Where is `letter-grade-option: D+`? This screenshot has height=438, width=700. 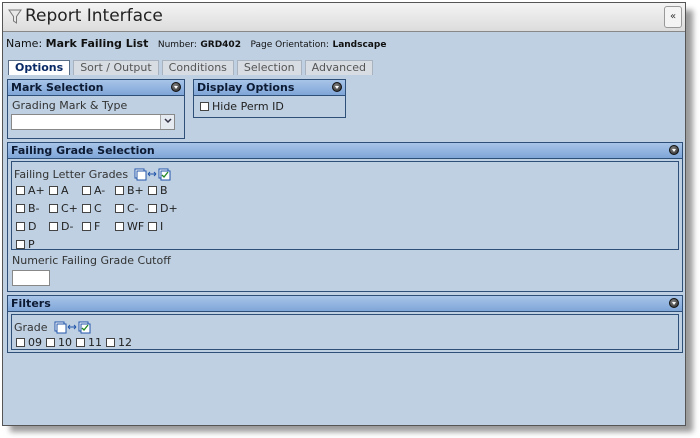
letter-grade-option: D+ is located at coordinates (164, 208).